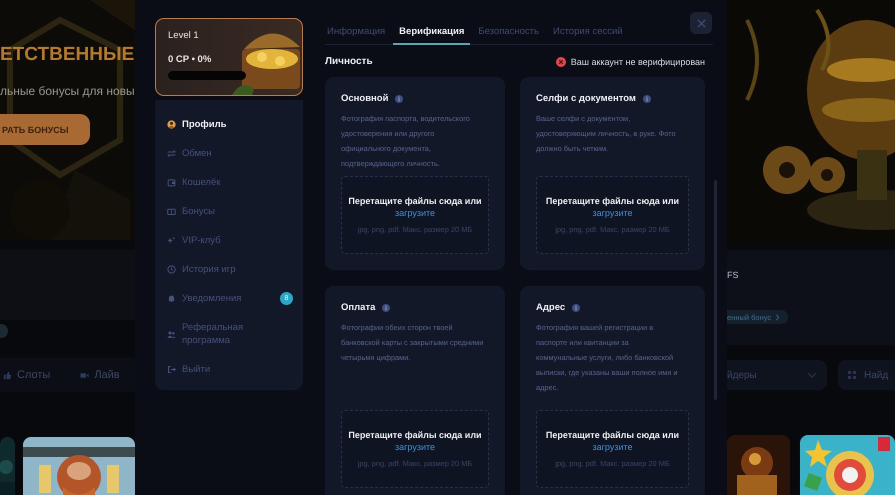  I want to click on card-title: Основной, so click(364, 98).